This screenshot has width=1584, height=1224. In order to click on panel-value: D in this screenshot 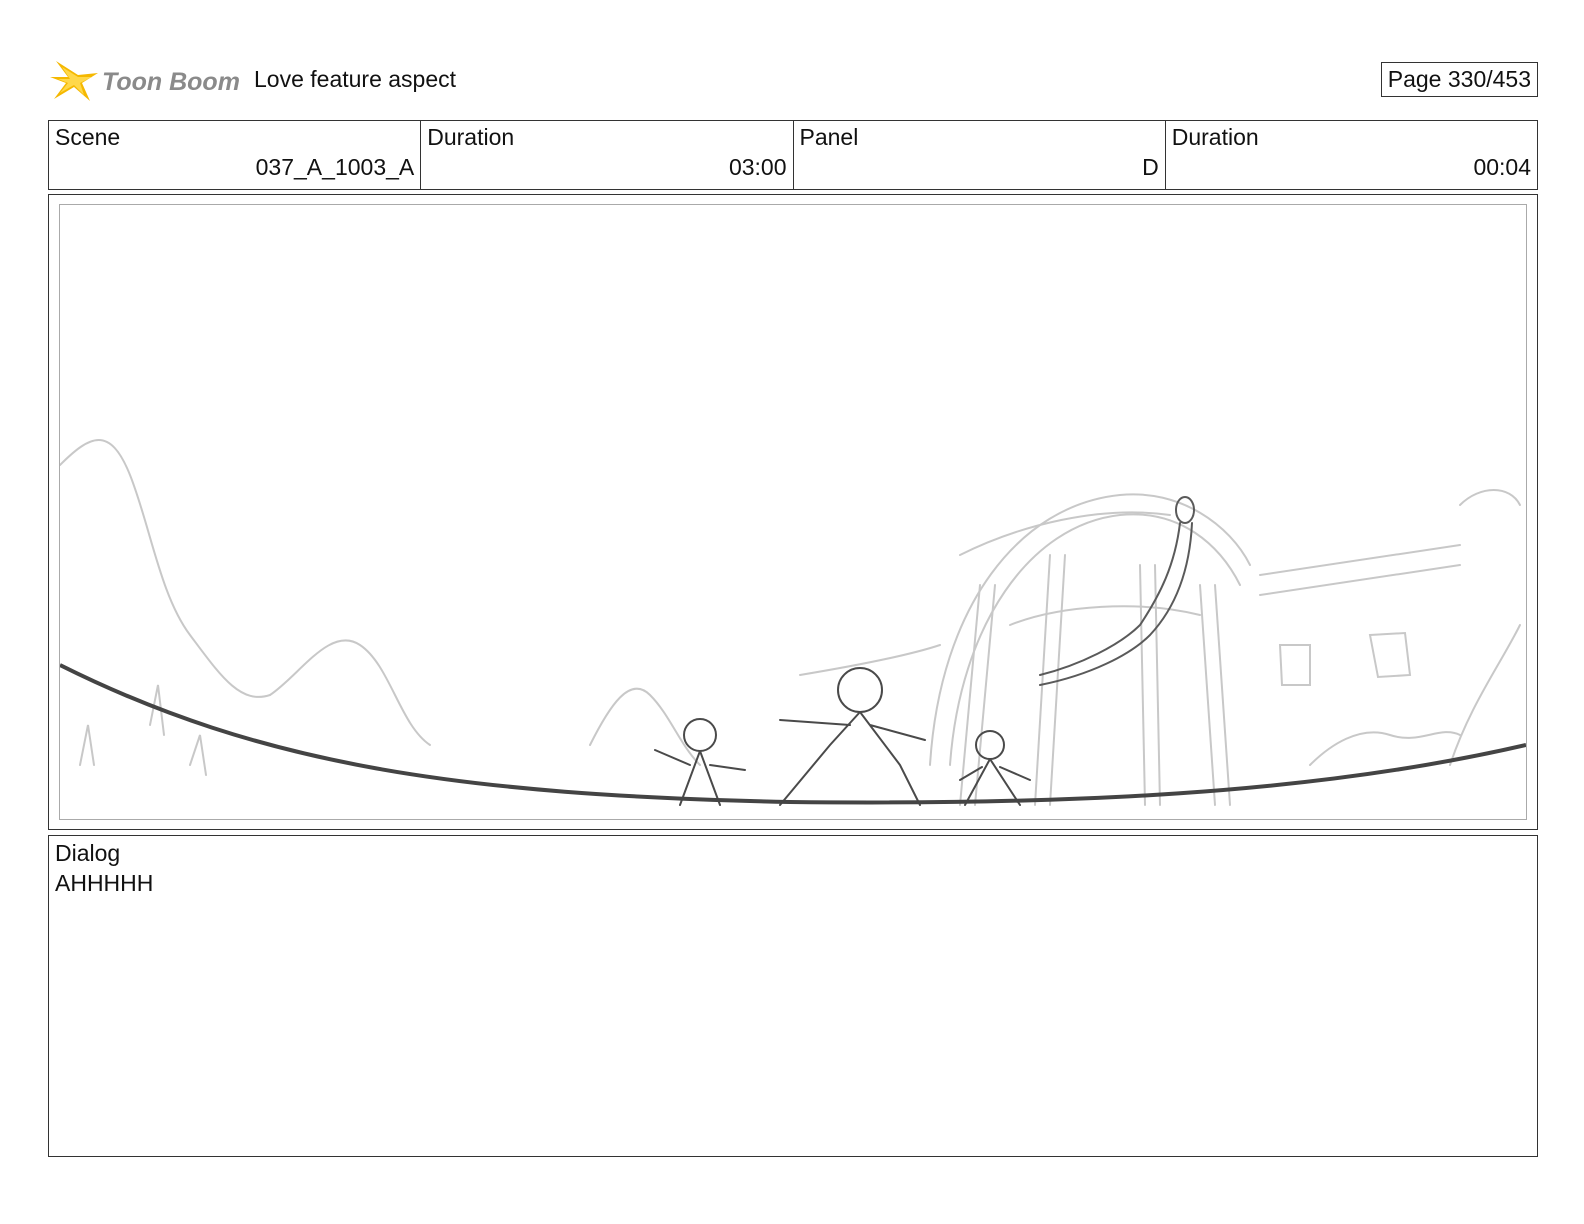, I will do `click(1150, 167)`.